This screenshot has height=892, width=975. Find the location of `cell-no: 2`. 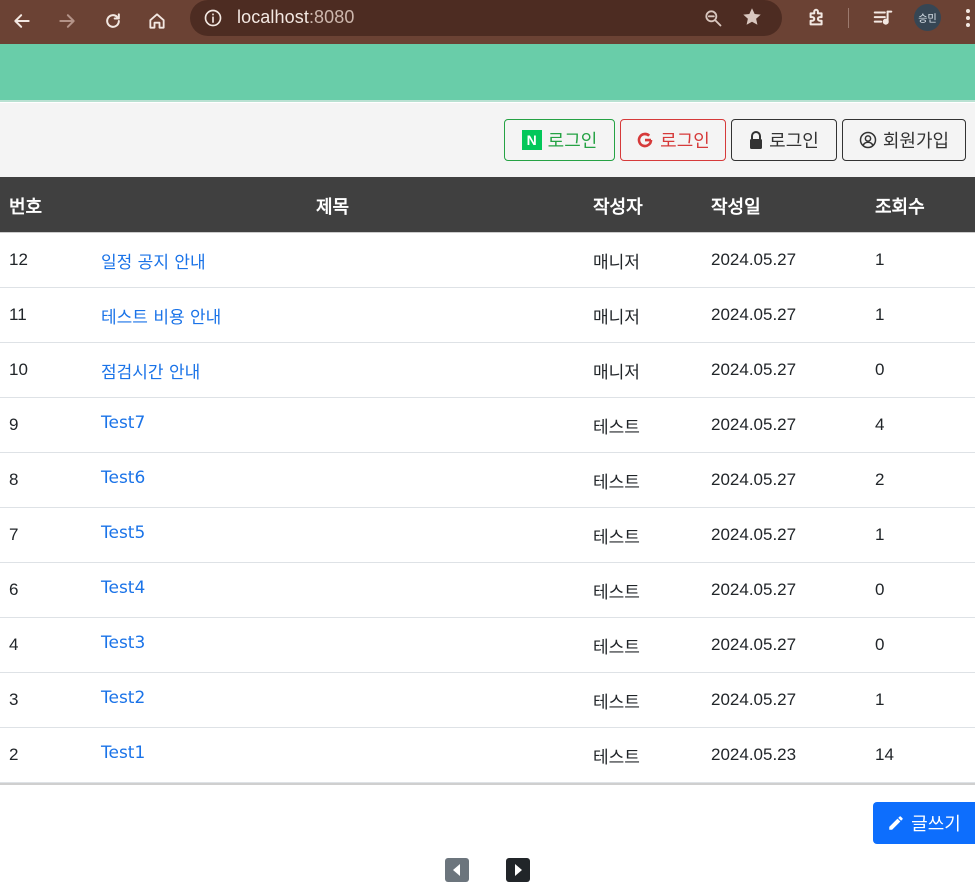

cell-no: 2 is located at coordinates (14, 754).